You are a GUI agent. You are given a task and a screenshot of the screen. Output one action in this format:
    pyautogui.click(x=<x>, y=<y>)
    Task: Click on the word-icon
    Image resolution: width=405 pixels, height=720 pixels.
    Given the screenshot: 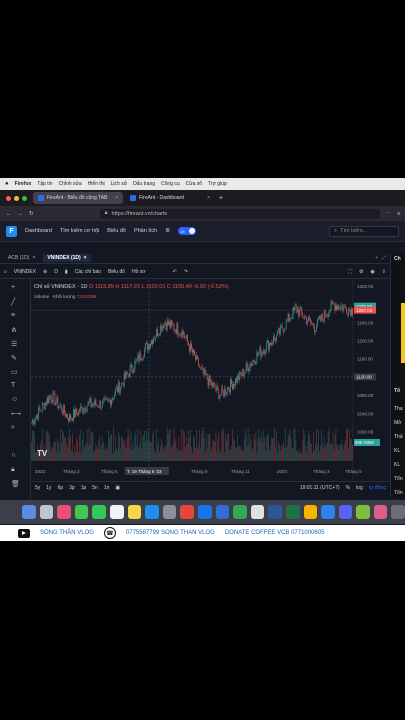 What is the action you would take?
    pyautogui.click(x=275, y=512)
    